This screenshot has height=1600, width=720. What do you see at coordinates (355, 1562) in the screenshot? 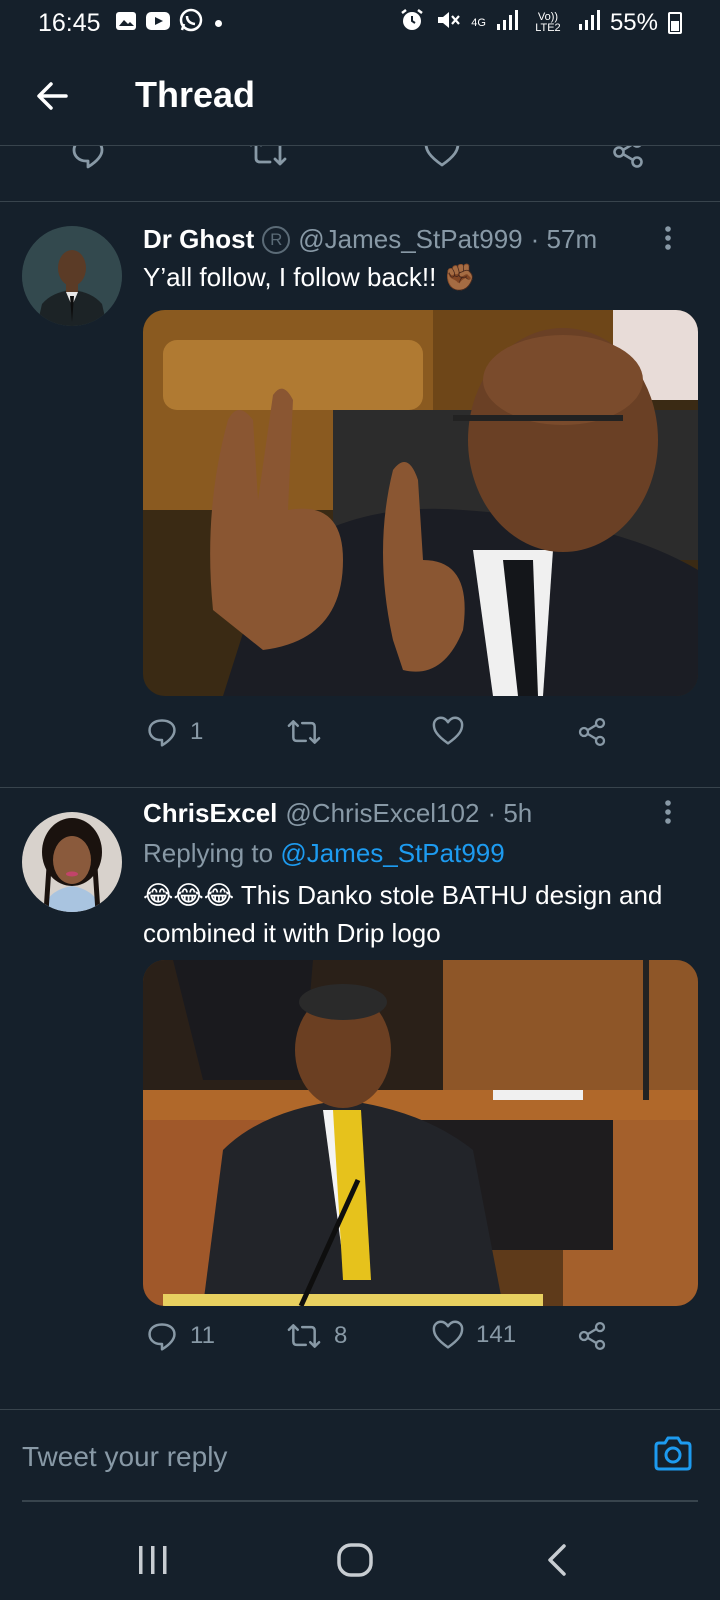
I see `home-icon` at bounding box center [355, 1562].